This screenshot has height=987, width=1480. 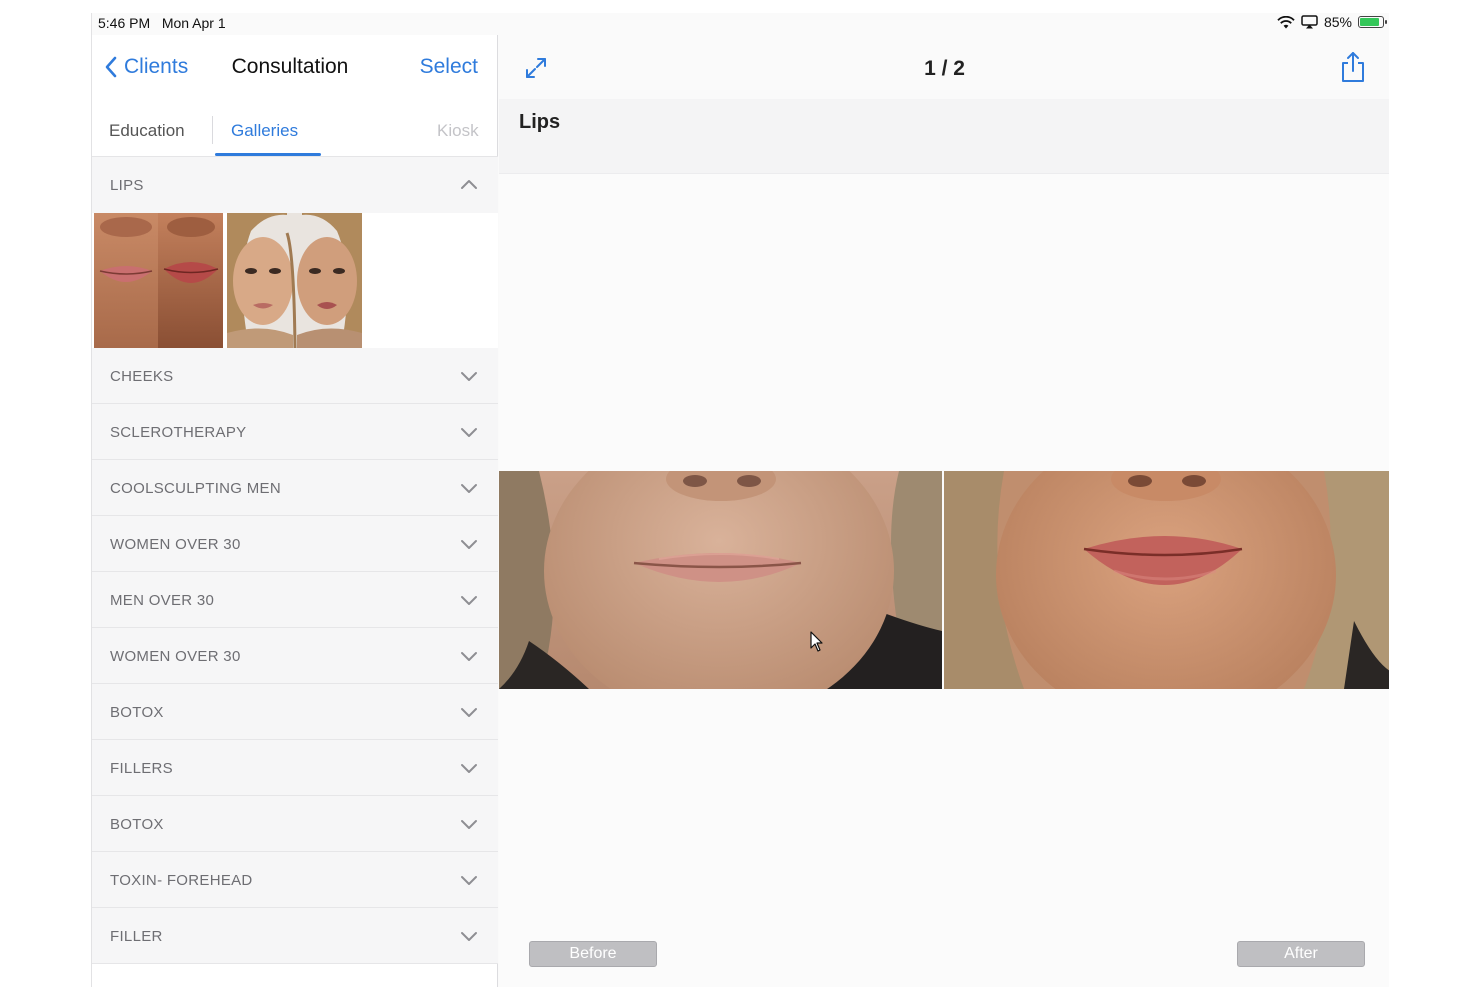 I want to click on after-photo, so click(x=1166, y=580).